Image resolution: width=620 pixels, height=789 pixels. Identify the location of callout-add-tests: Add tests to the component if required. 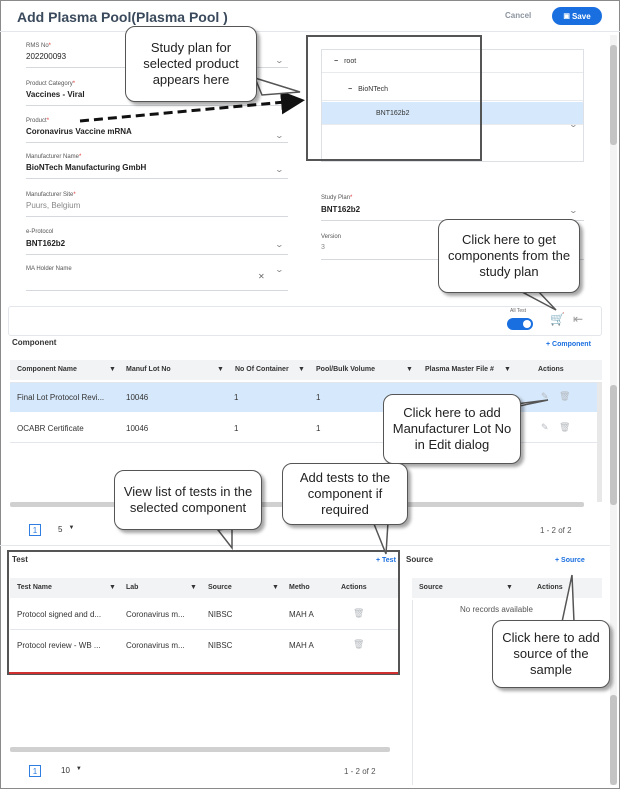
(345, 494).